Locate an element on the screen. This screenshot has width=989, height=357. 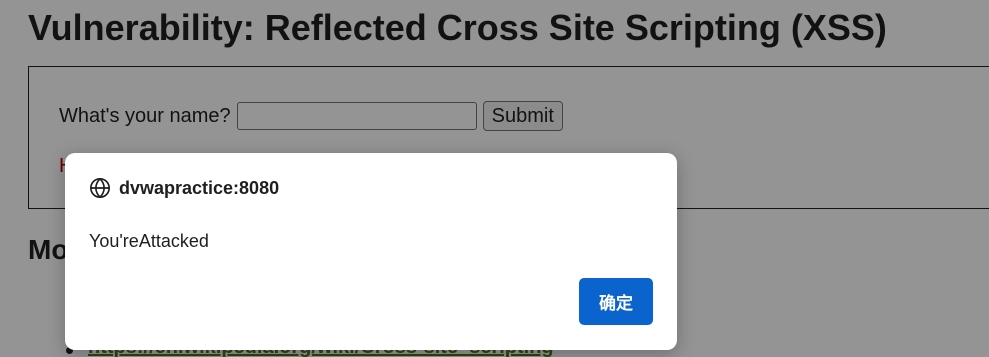
dialog-header: dvwapractice:8080 is located at coordinates (184, 188).